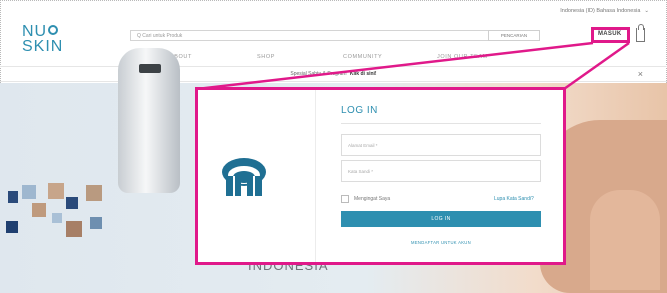 The image size is (667, 293). Describe the element at coordinates (266, 57) in the screenshot. I see `nav-item-shop: SHOP` at that location.